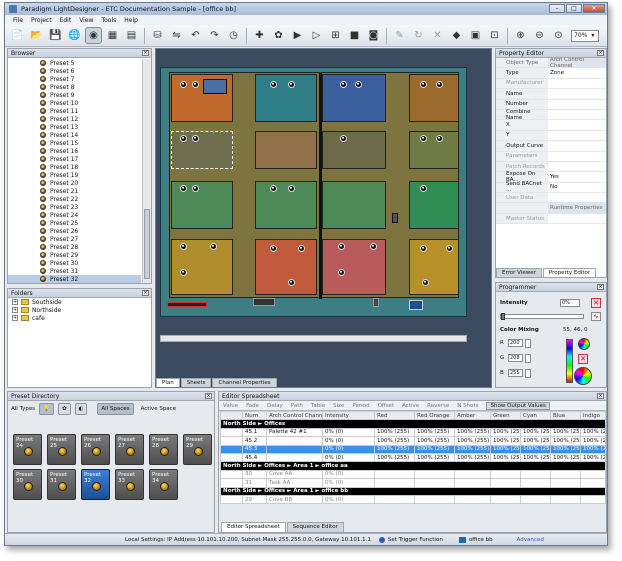 Image resolution: width=622 pixels, height=561 pixels. Describe the element at coordinates (254, 441) in the screenshot. I see `table-cell: 45.2` at that location.